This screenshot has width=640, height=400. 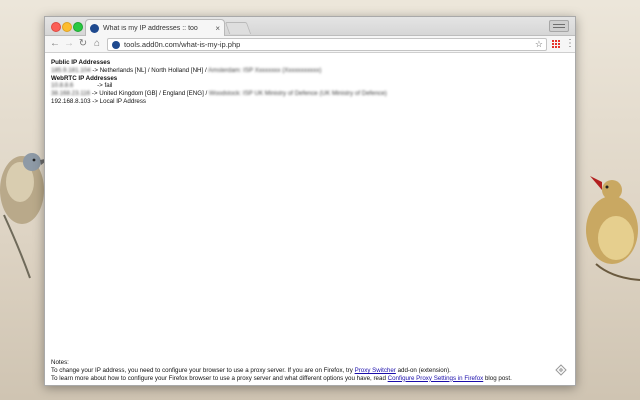 I want to click on extension-grid-icon, so click(x=556, y=44).